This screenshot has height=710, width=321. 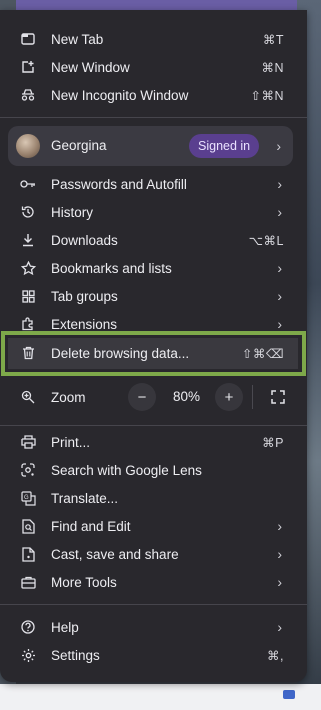 I want to click on menu-item-help: Help ›, so click(x=153, y=627).